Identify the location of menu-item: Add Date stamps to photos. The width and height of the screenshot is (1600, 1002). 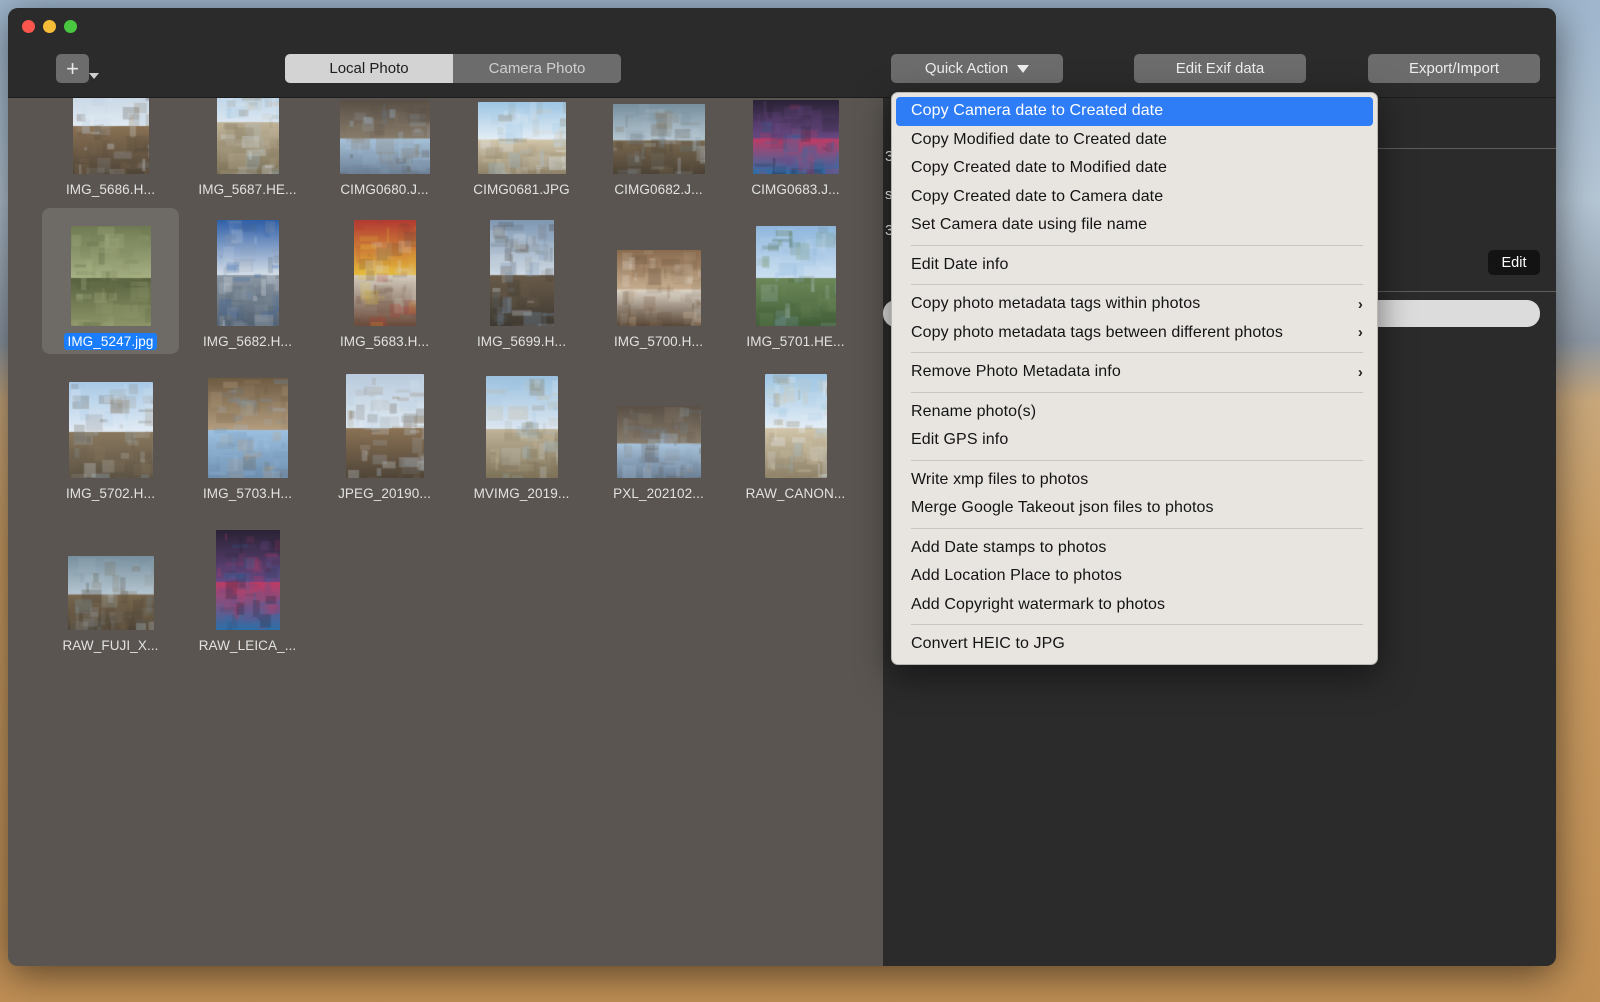
(1134, 548).